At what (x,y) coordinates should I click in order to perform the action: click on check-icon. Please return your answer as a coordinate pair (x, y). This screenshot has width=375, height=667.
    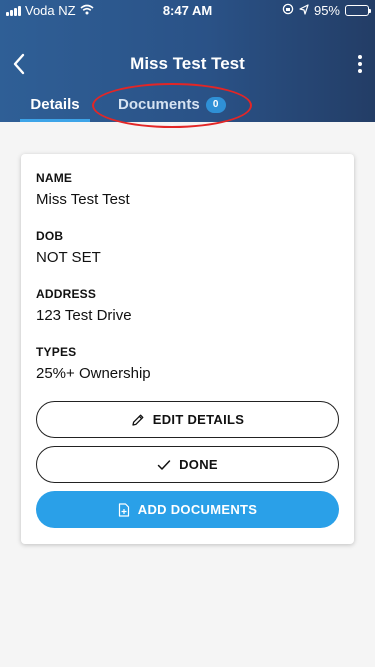
    Looking at the image, I should click on (164, 464).